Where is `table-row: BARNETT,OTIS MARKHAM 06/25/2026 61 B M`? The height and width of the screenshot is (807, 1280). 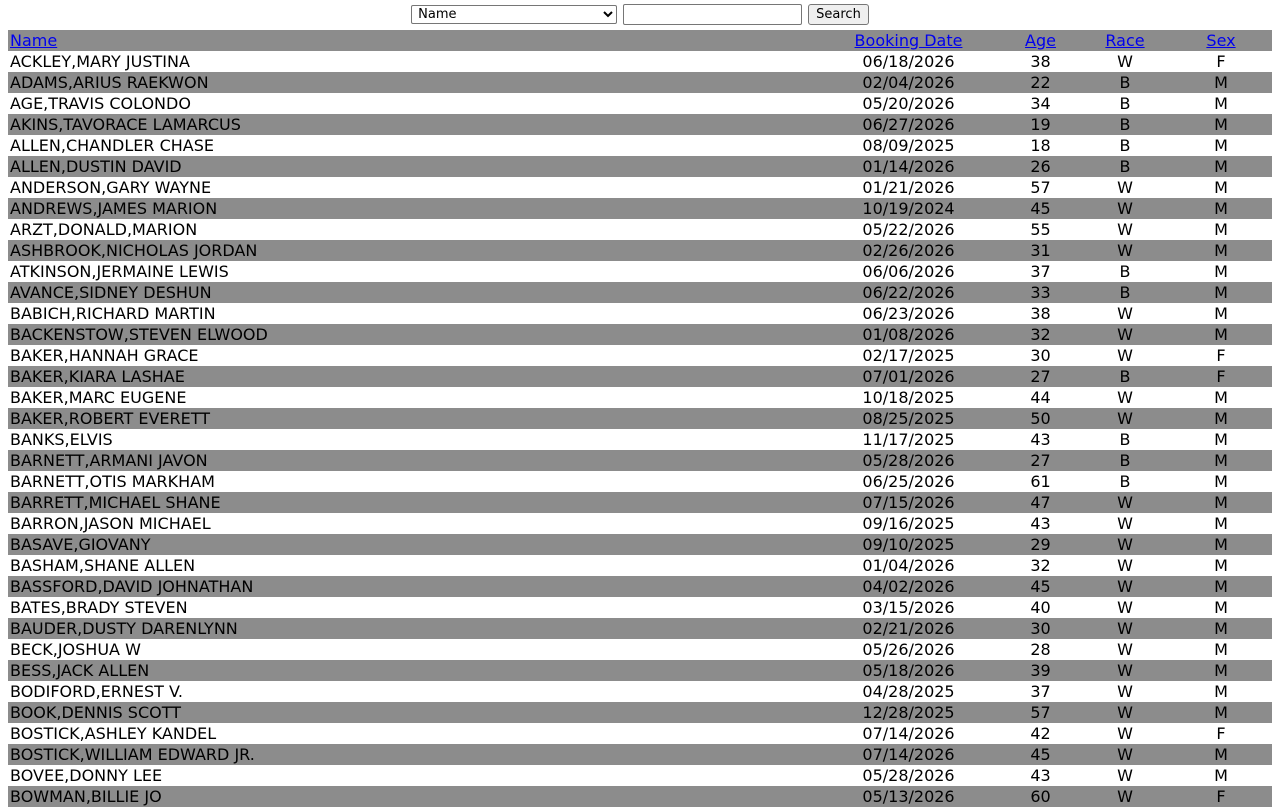
table-row: BARNETT,OTIS MARKHAM 06/25/2026 61 B M is located at coordinates (640, 481).